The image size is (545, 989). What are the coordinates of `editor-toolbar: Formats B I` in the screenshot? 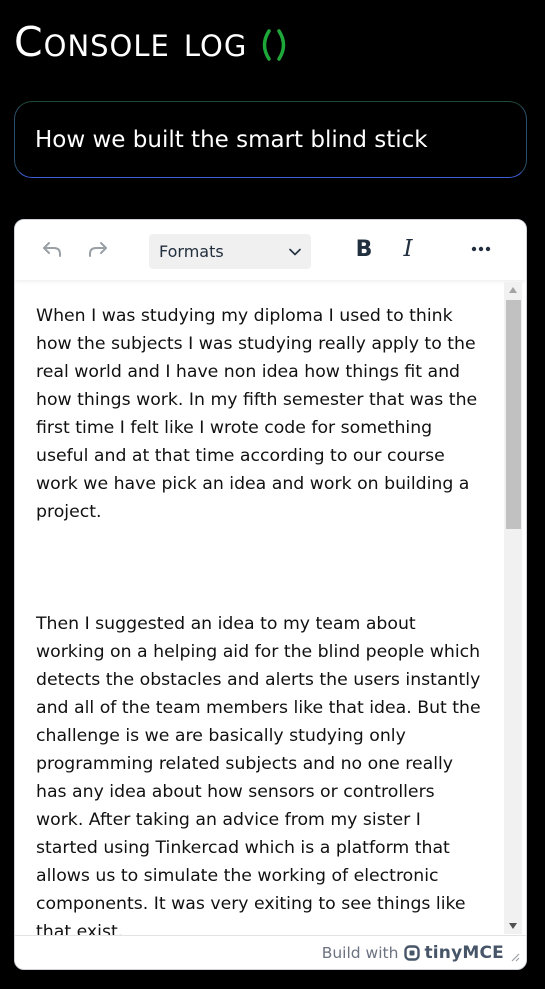 It's located at (270, 250).